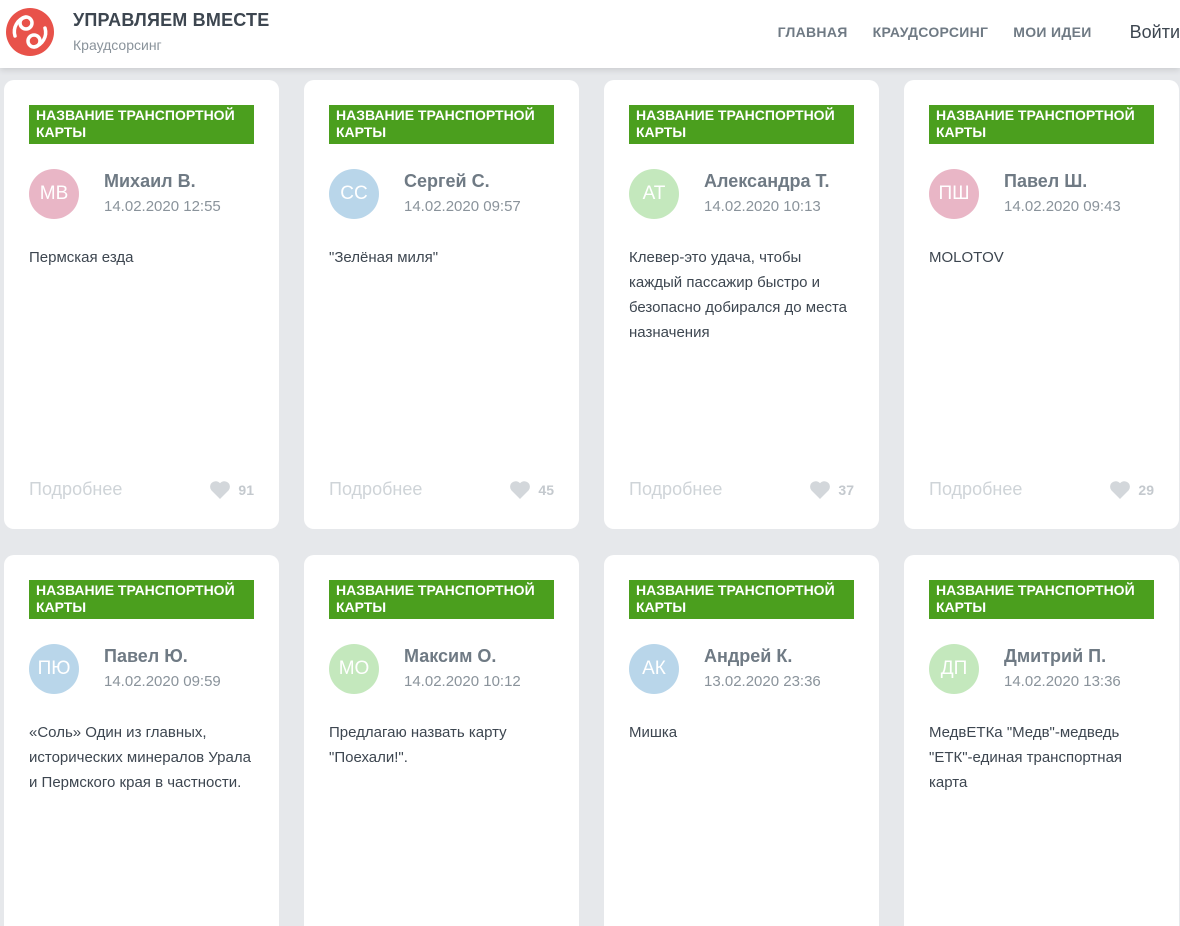  Describe the element at coordinates (1155, 32) in the screenshot. I see `login-link: Войти` at that location.